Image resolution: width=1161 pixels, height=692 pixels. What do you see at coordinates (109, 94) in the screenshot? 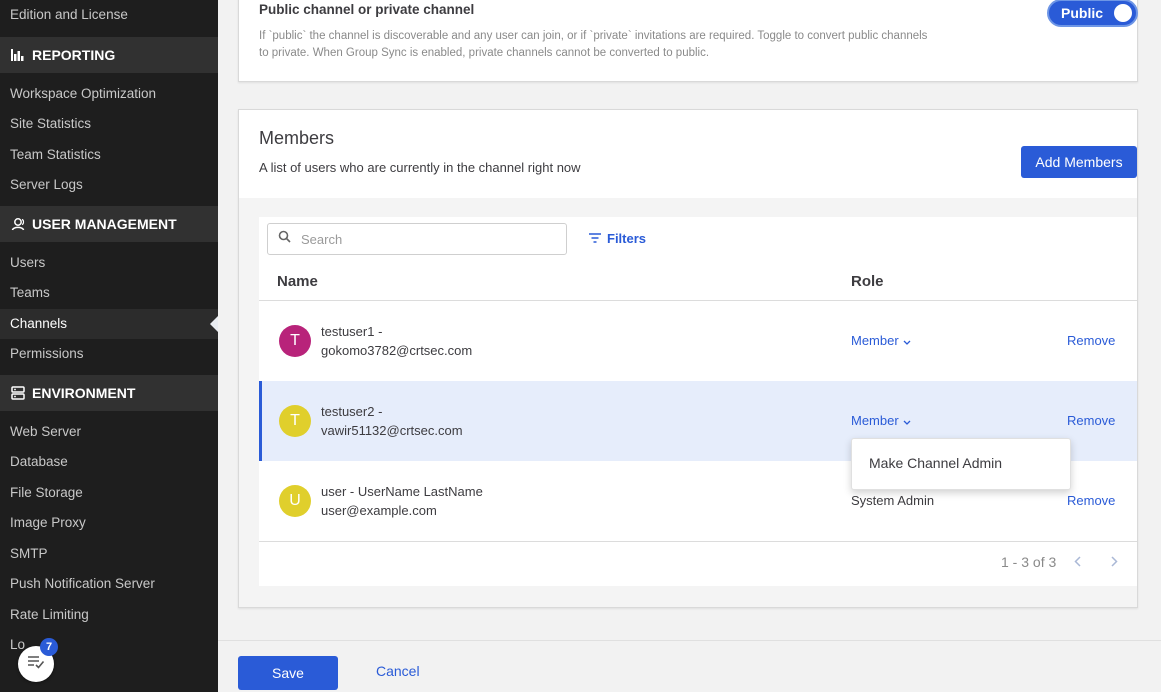
I see `sidebar-item-workspace-optimization: Workspace Optimization` at bounding box center [109, 94].